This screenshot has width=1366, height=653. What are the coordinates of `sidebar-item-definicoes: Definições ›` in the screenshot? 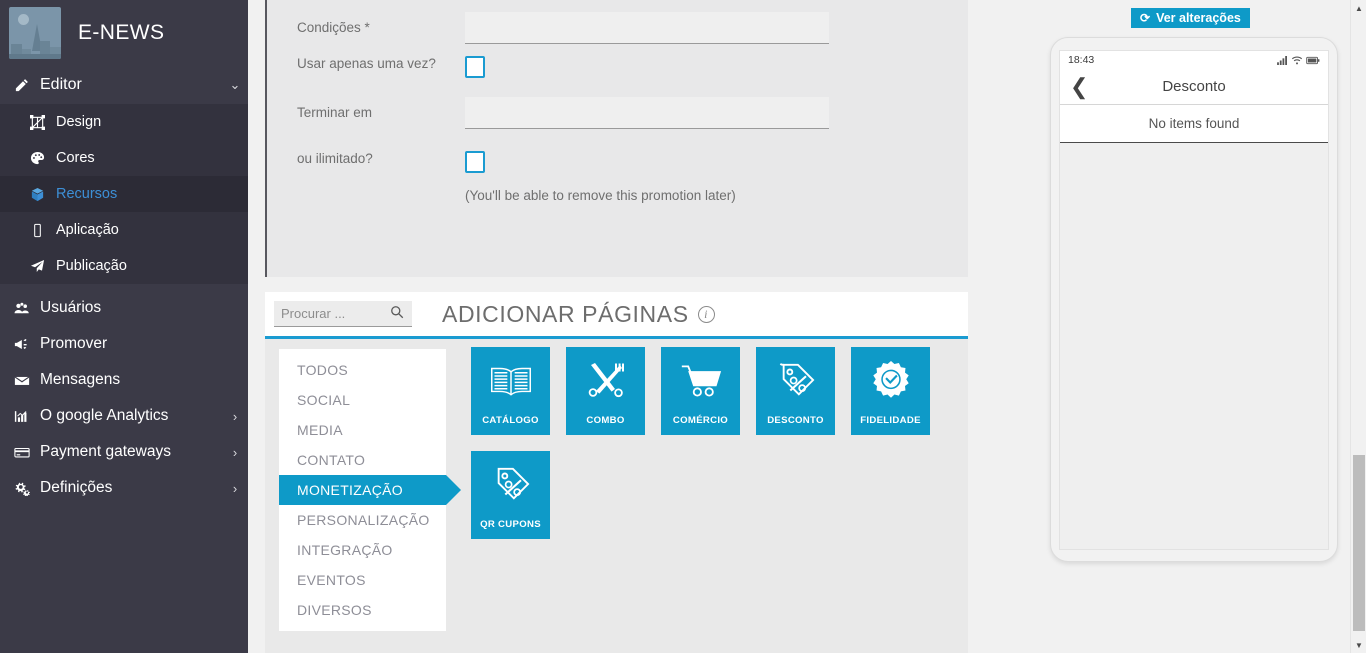 It's located at (124, 488).